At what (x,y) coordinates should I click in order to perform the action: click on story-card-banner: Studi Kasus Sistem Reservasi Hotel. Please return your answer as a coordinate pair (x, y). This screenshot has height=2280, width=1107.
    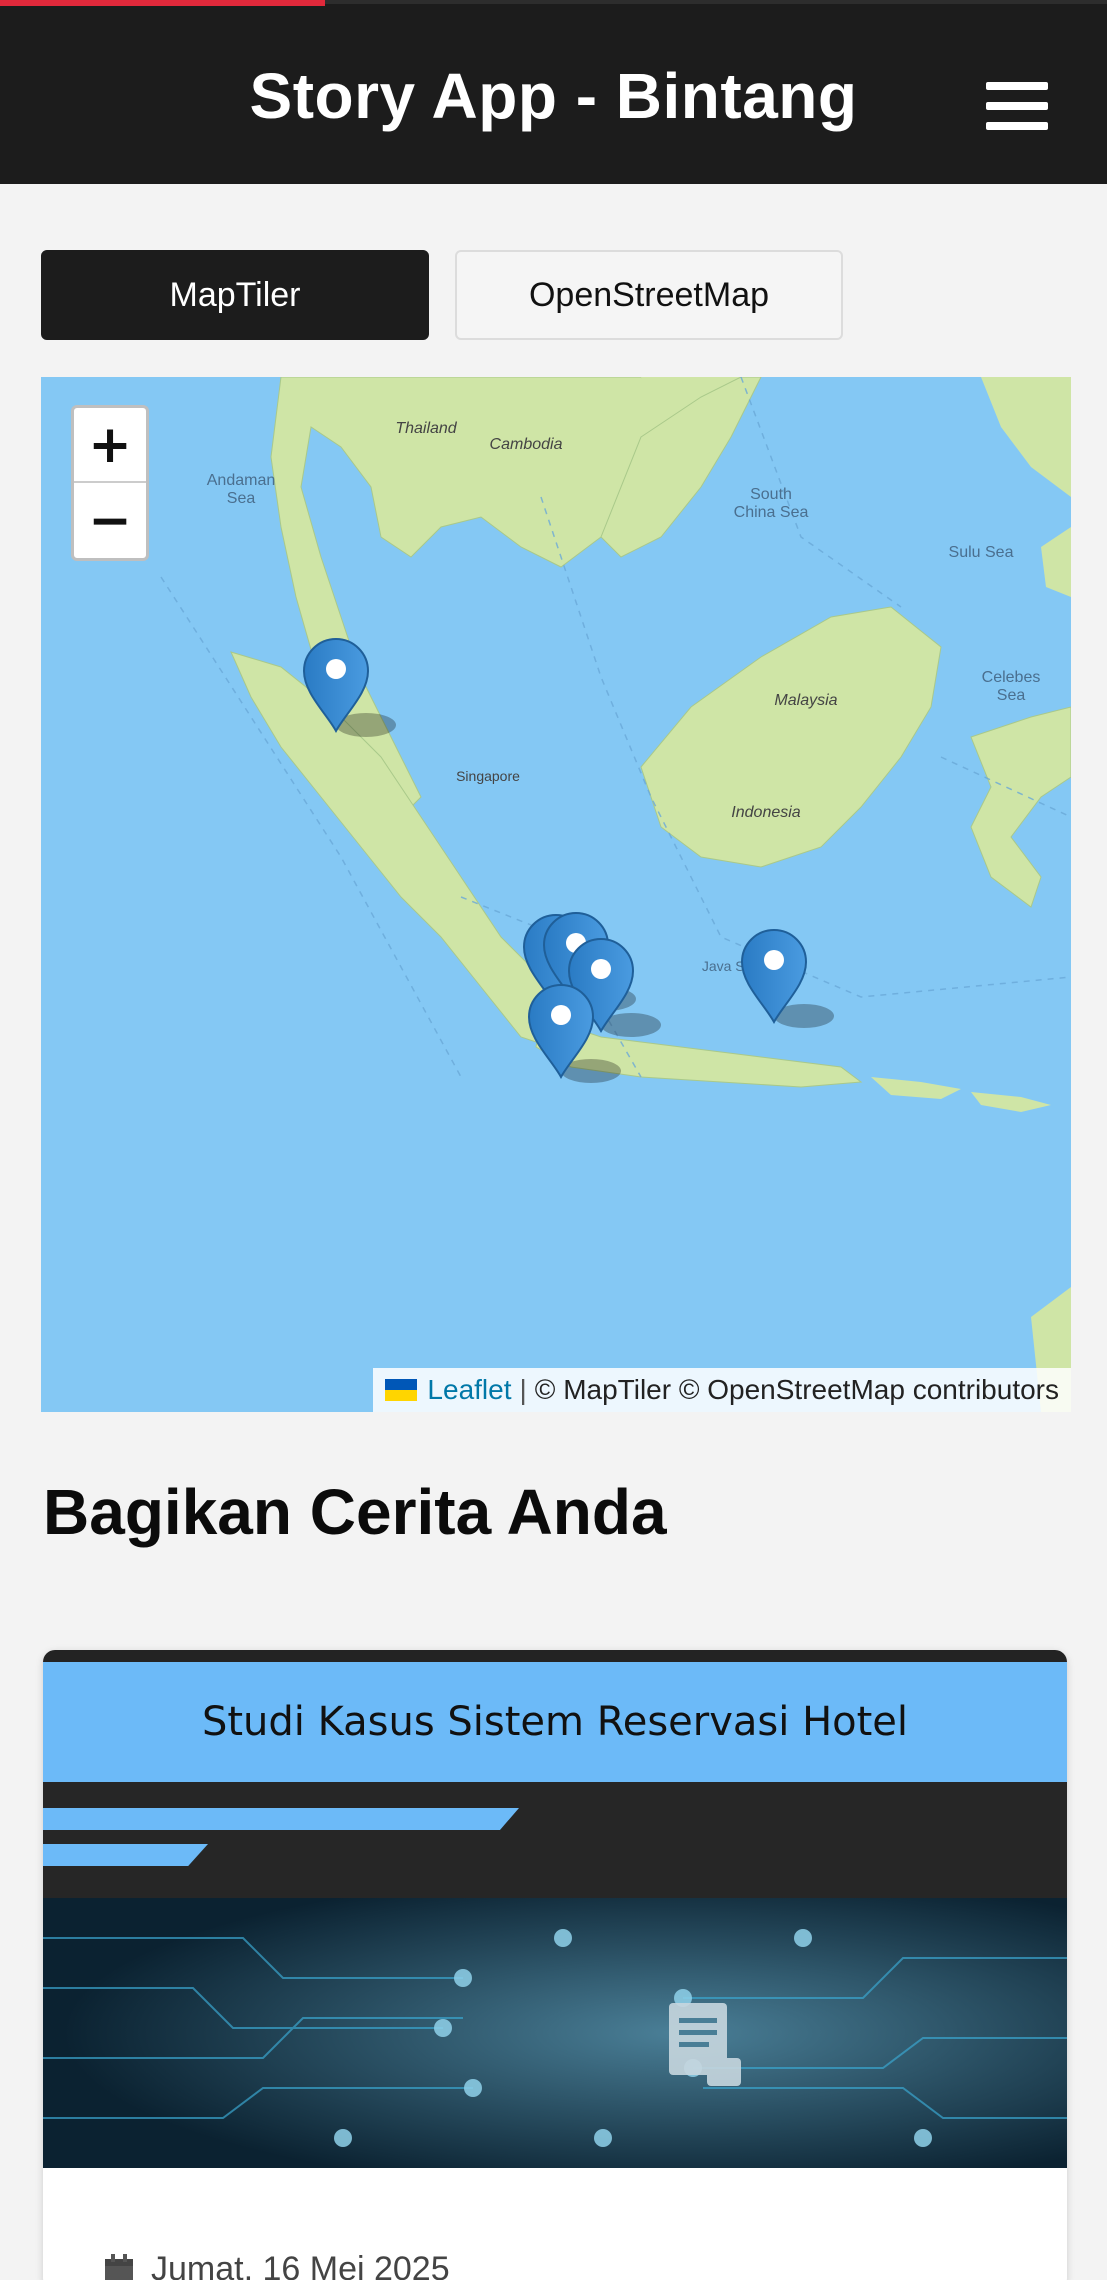
    Looking at the image, I should click on (555, 1722).